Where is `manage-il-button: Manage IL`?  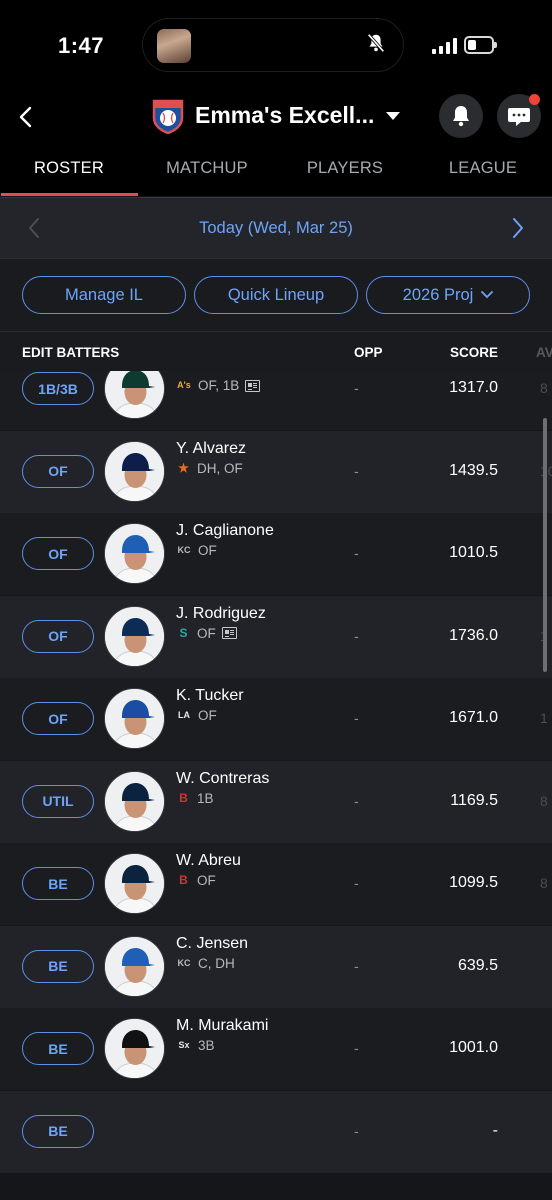
manage-il-button: Manage IL is located at coordinates (104, 295).